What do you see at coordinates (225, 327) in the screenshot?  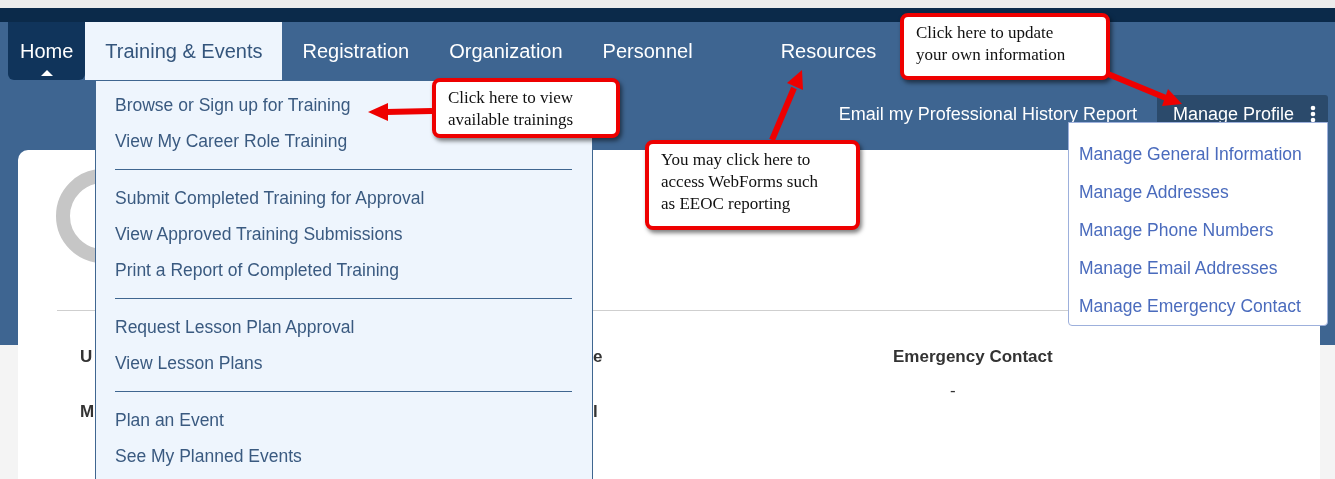 I see `menu-item: Request Lesson Plan Approval` at bounding box center [225, 327].